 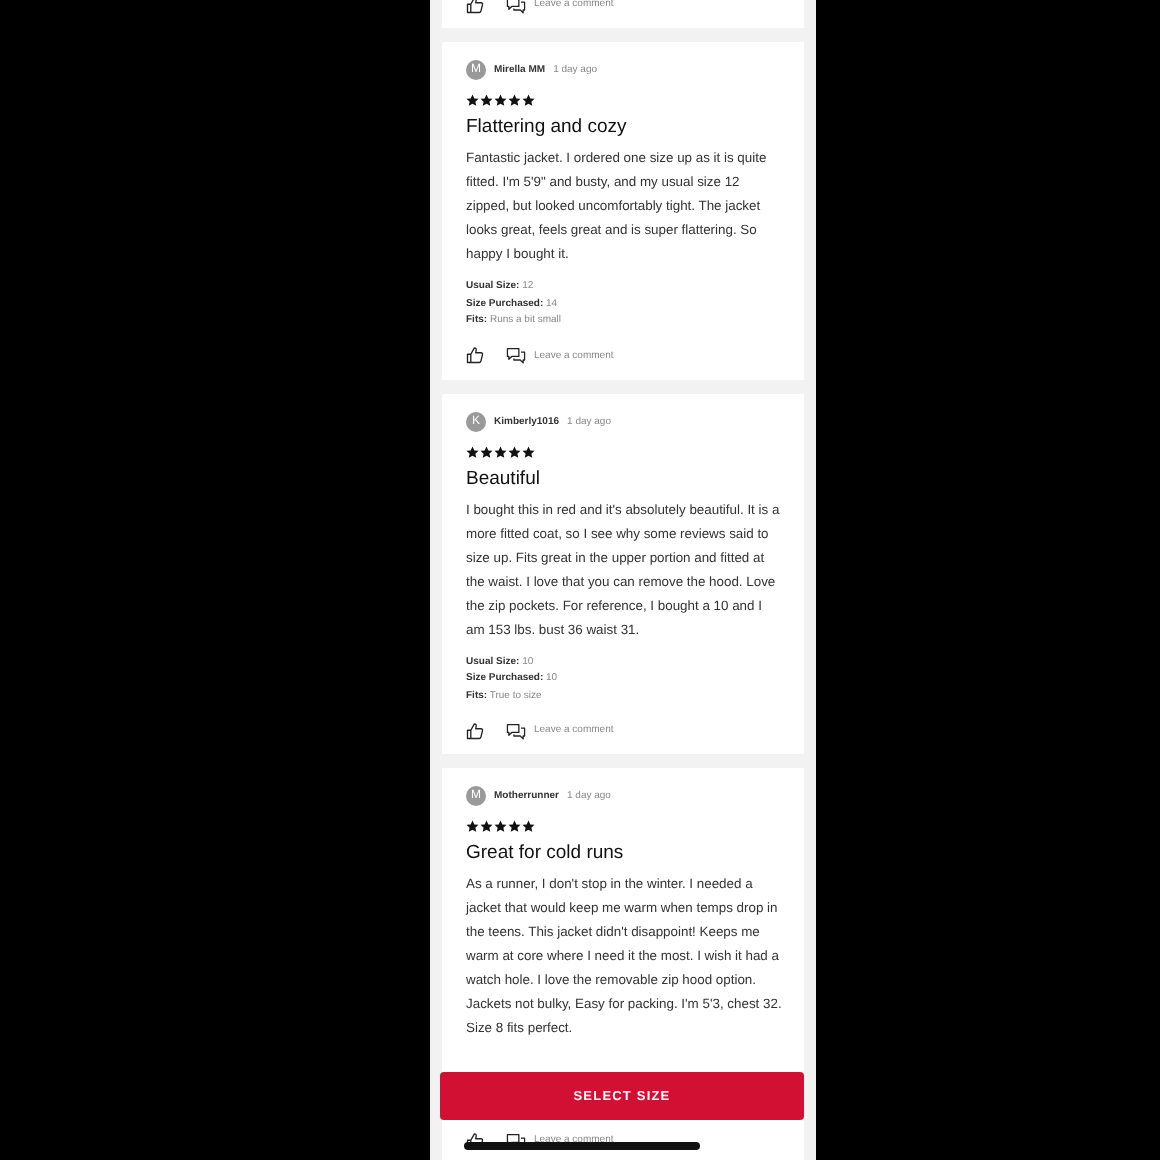 I want to click on review-title: Flattering and cozy, so click(x=547, y=127).